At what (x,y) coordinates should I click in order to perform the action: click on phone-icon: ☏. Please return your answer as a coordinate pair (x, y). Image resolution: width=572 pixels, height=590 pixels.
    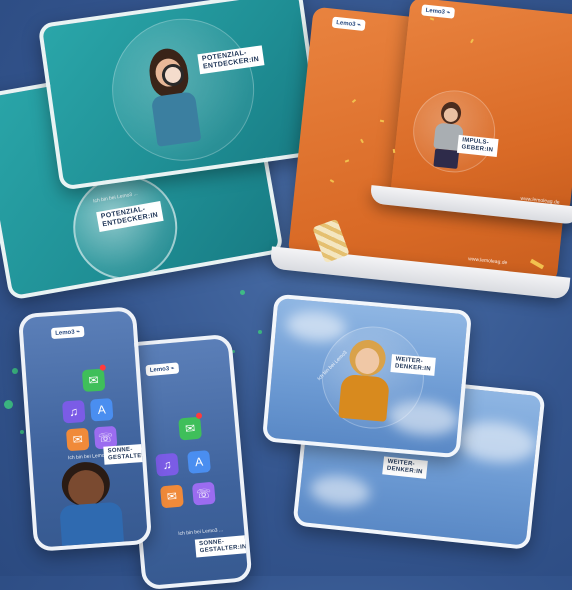
    Looking at the image, I should click on (203, 493).